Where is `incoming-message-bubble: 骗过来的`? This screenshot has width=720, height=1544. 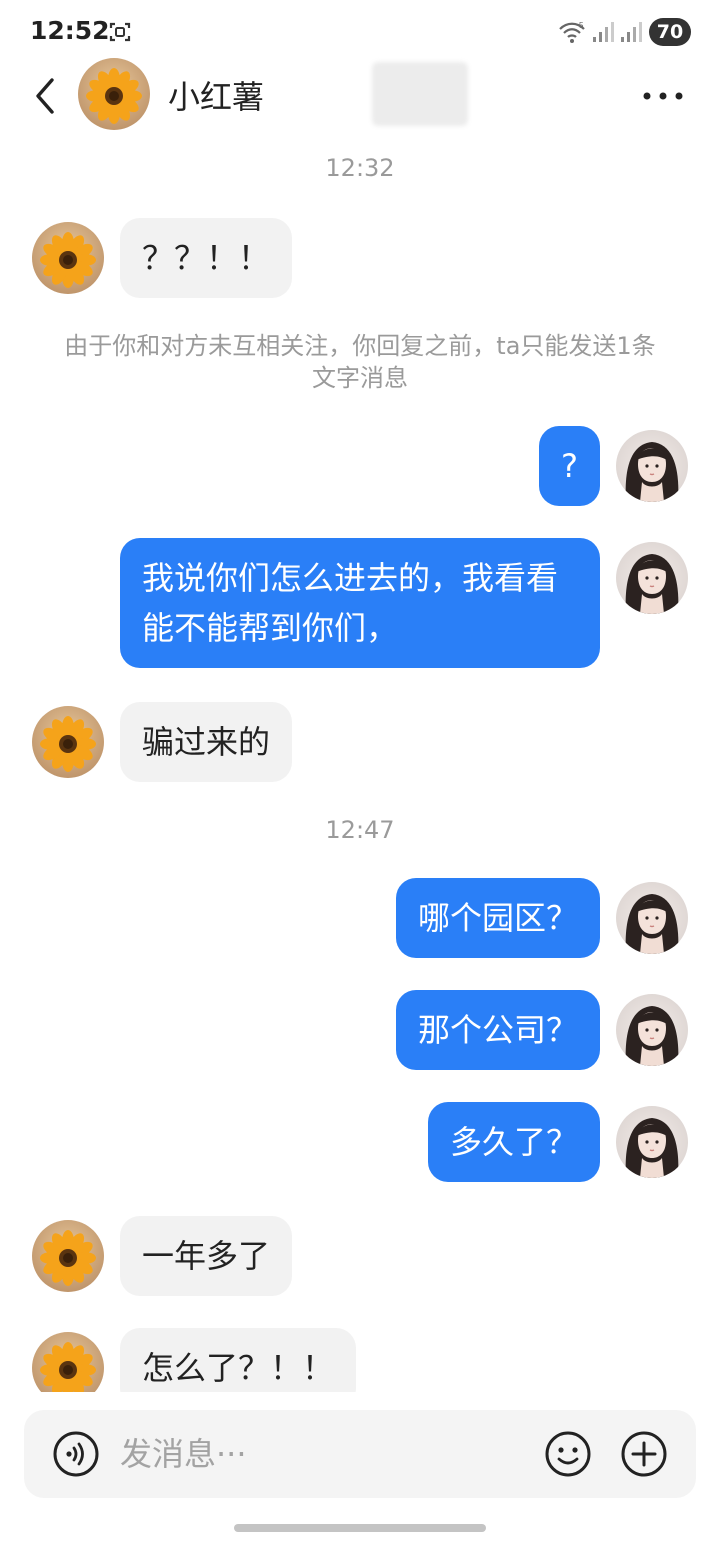
incoming-message-bubble: 骗过来的 is located at coordinates (206, 742).